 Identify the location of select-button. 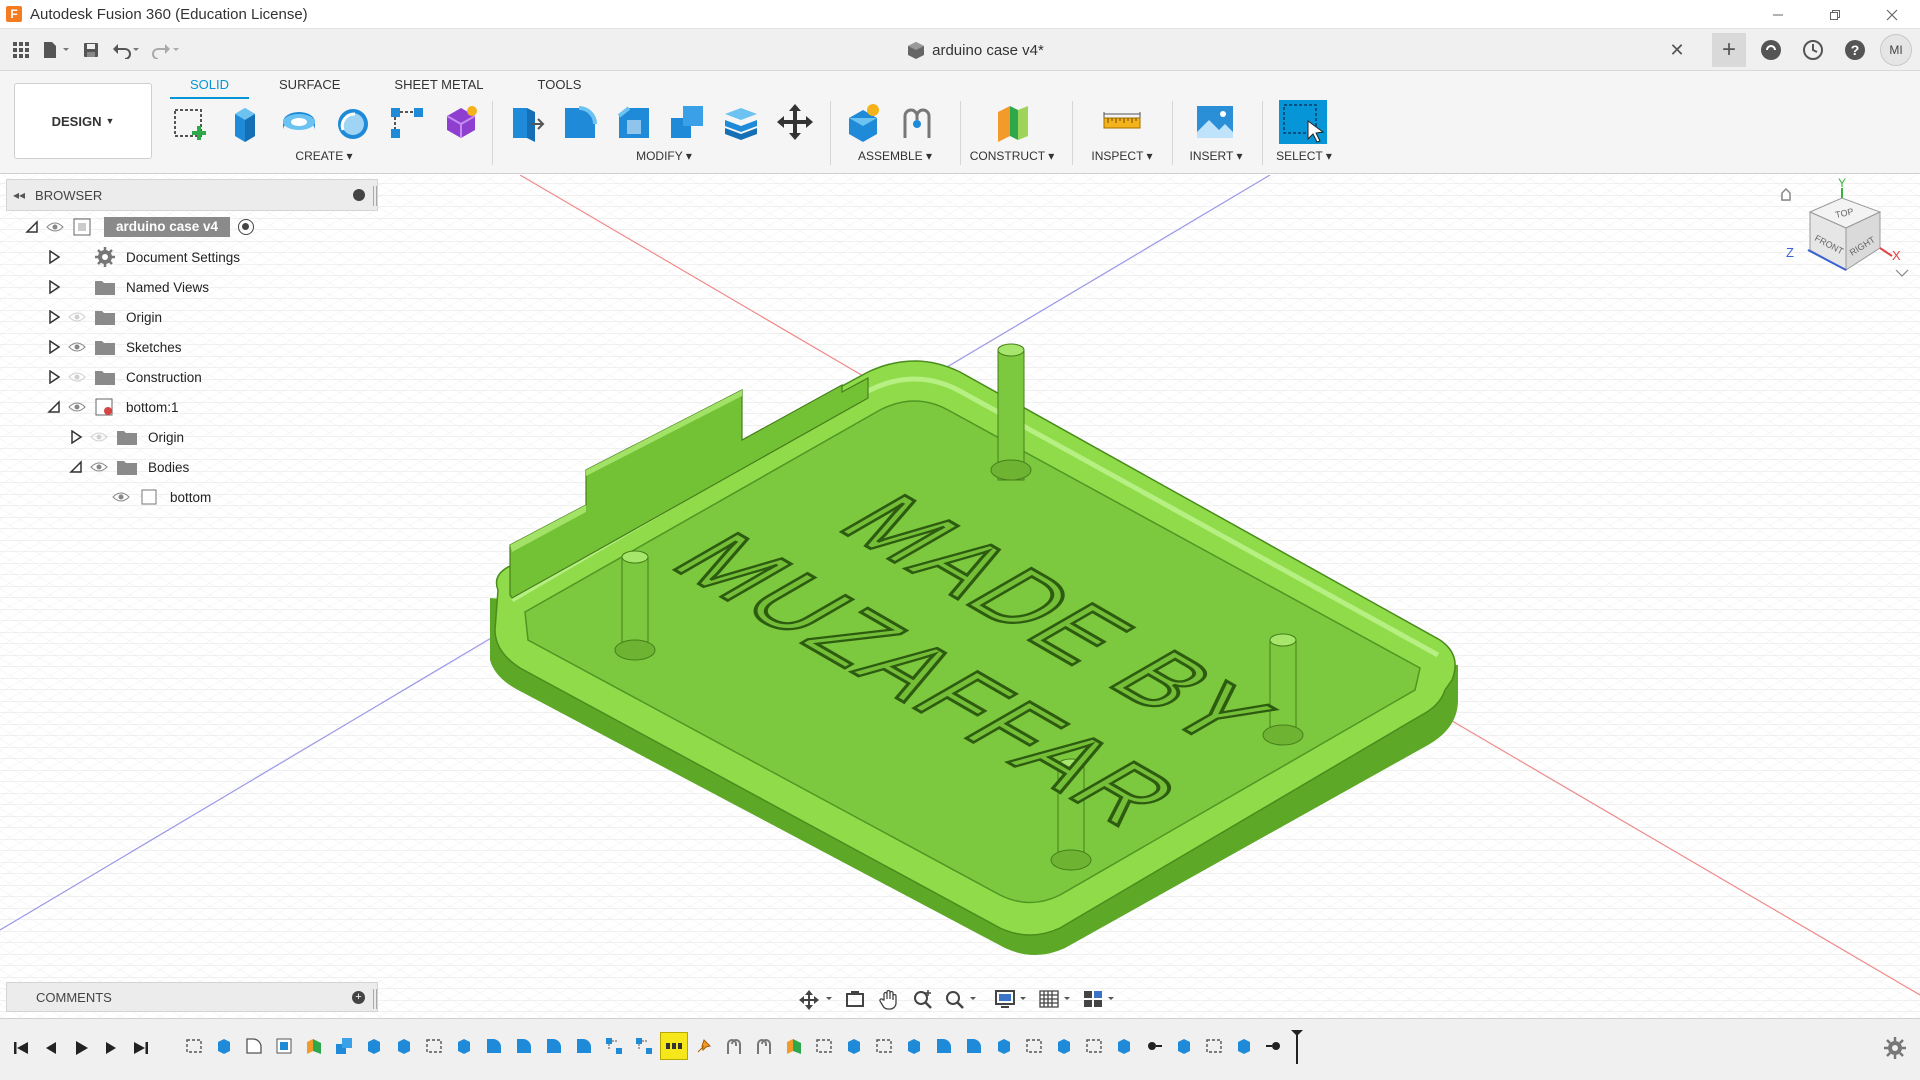
(1303, 122).